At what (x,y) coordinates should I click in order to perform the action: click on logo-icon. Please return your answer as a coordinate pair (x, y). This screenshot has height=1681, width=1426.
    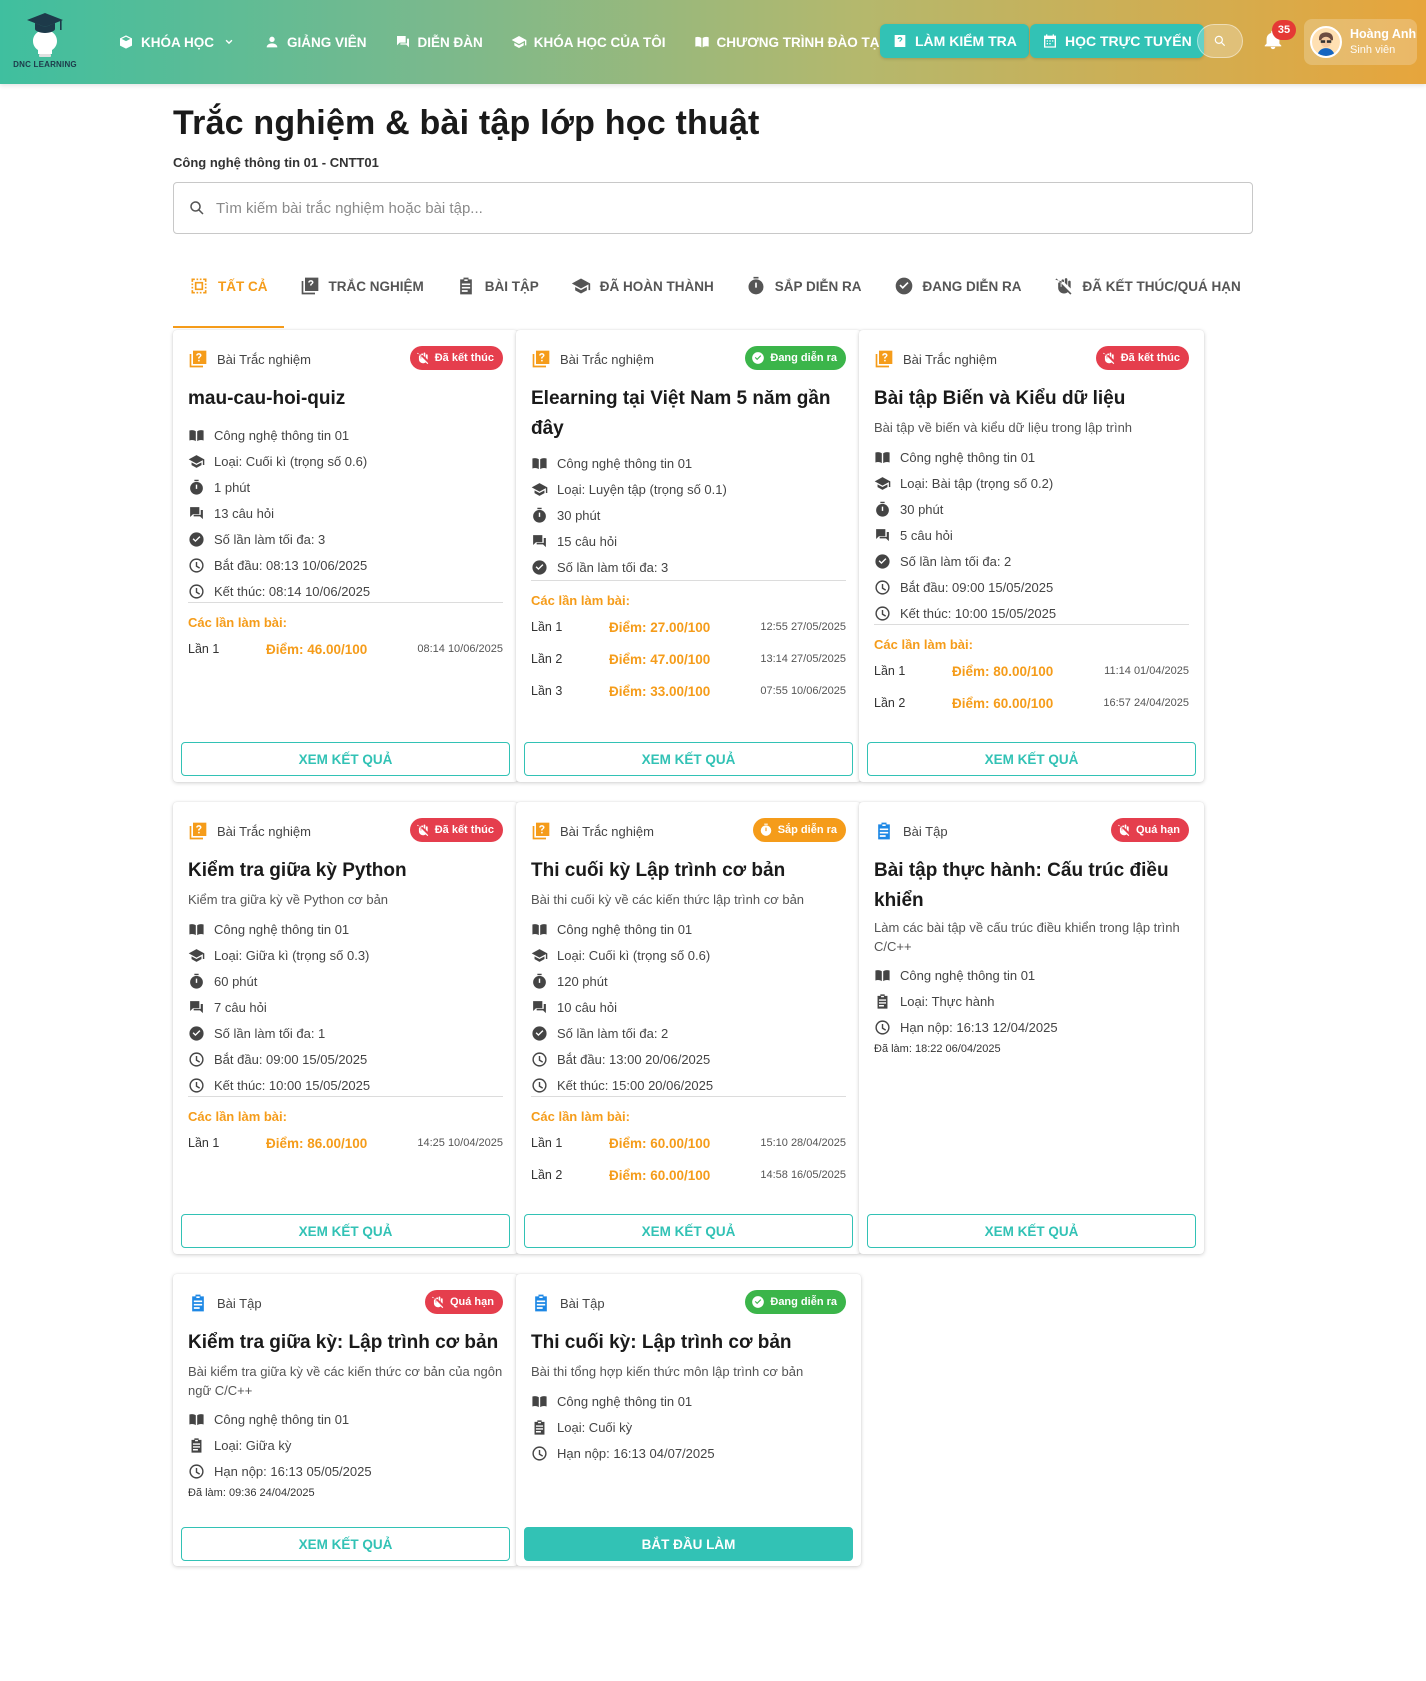
    Looking at the image, I should click on (45, 35).